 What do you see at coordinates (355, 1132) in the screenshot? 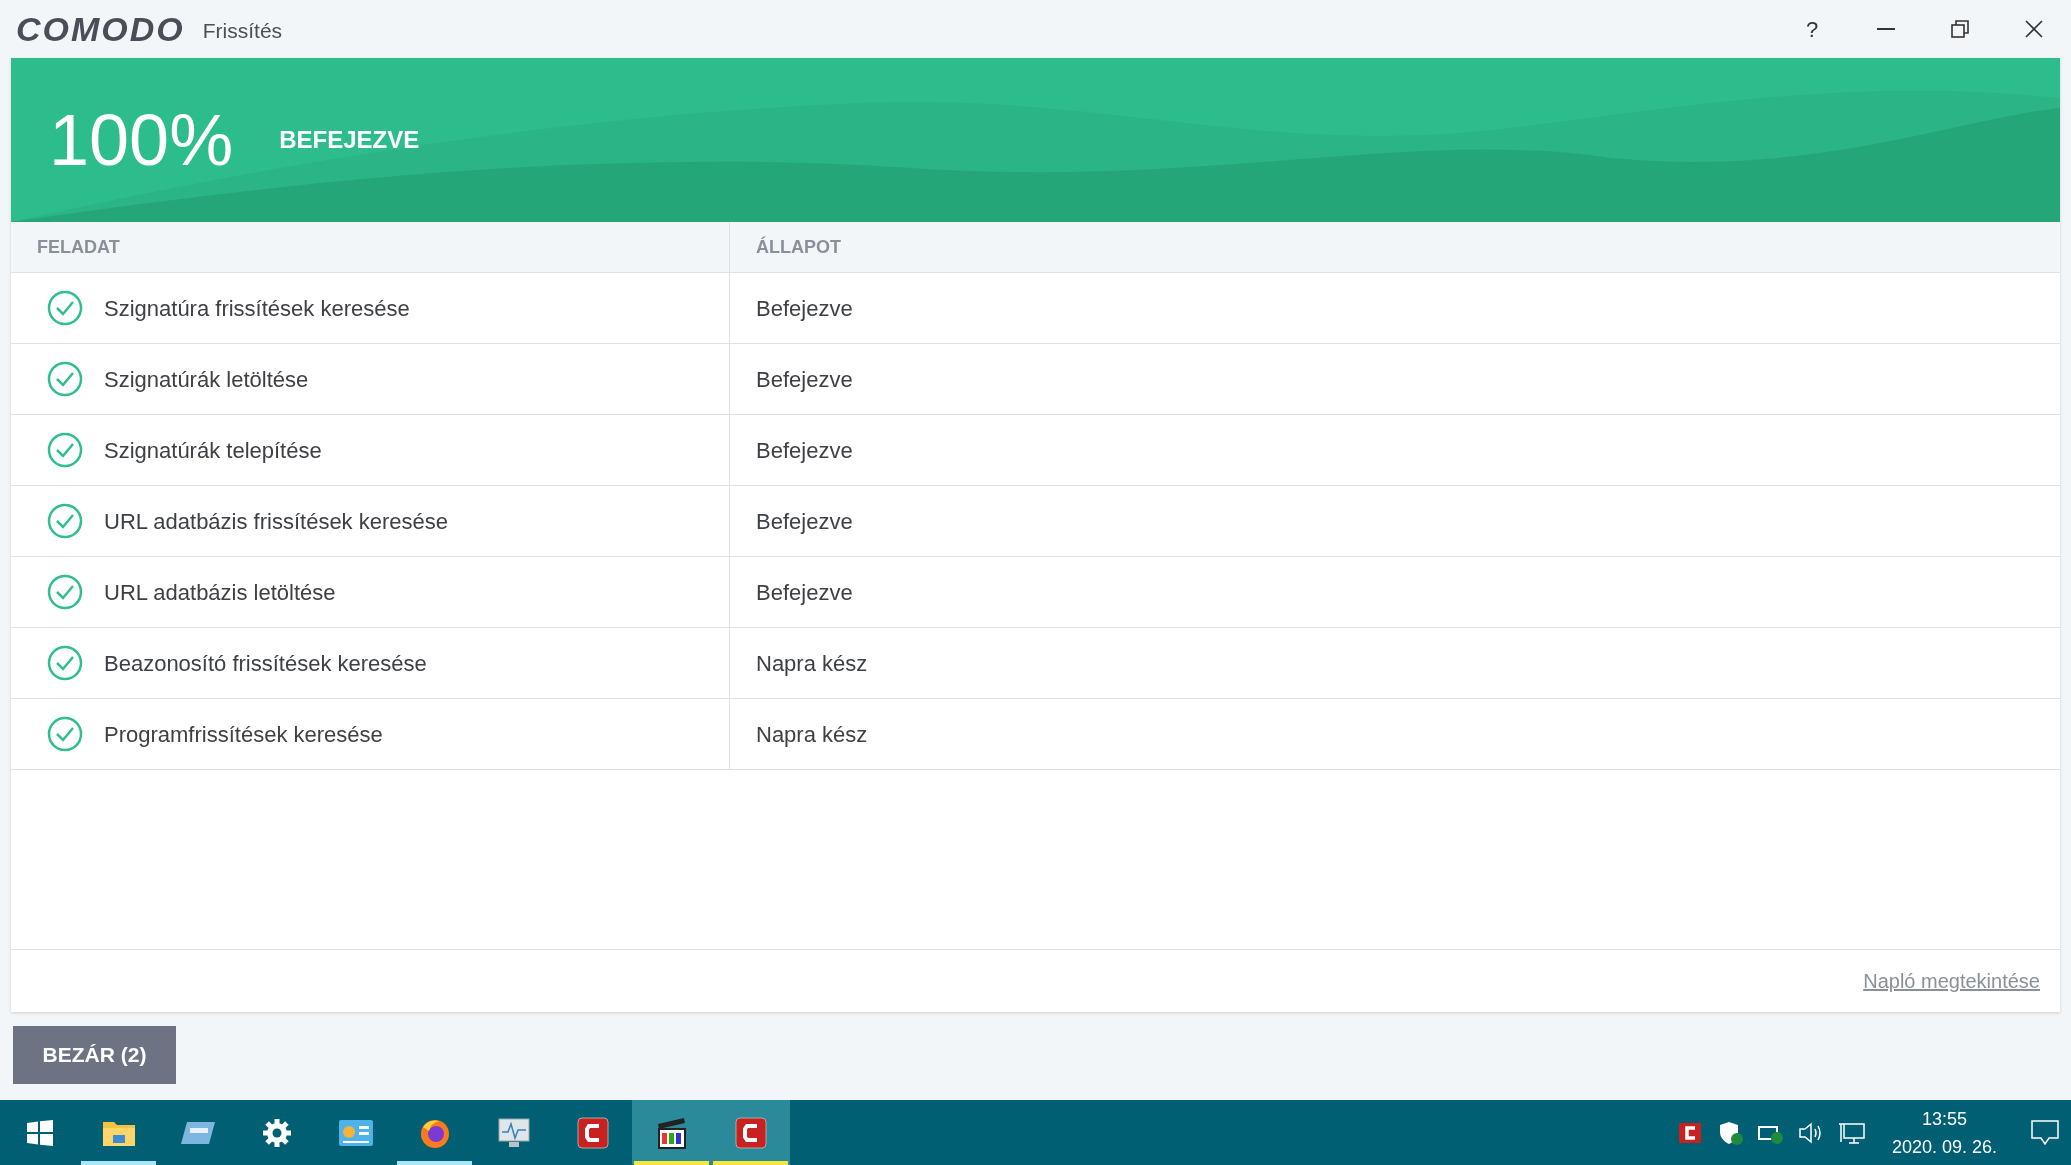
I see `chart-window-icon` at bounding box center [355, 1132].